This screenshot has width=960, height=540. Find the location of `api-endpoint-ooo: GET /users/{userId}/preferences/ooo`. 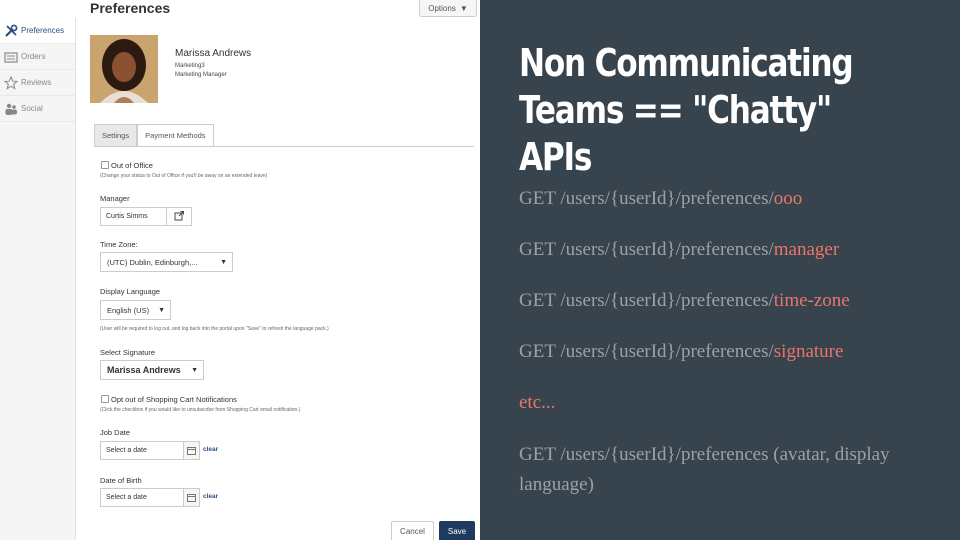

api-endpoint-ooo: GET /users/{userId}/preferences/ooo is located at coordinates (660, 199).